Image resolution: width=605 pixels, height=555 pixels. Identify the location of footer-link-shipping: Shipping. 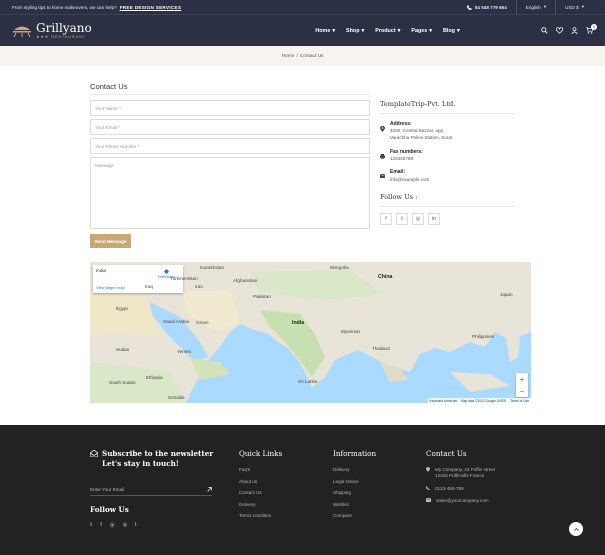
(354, 492).